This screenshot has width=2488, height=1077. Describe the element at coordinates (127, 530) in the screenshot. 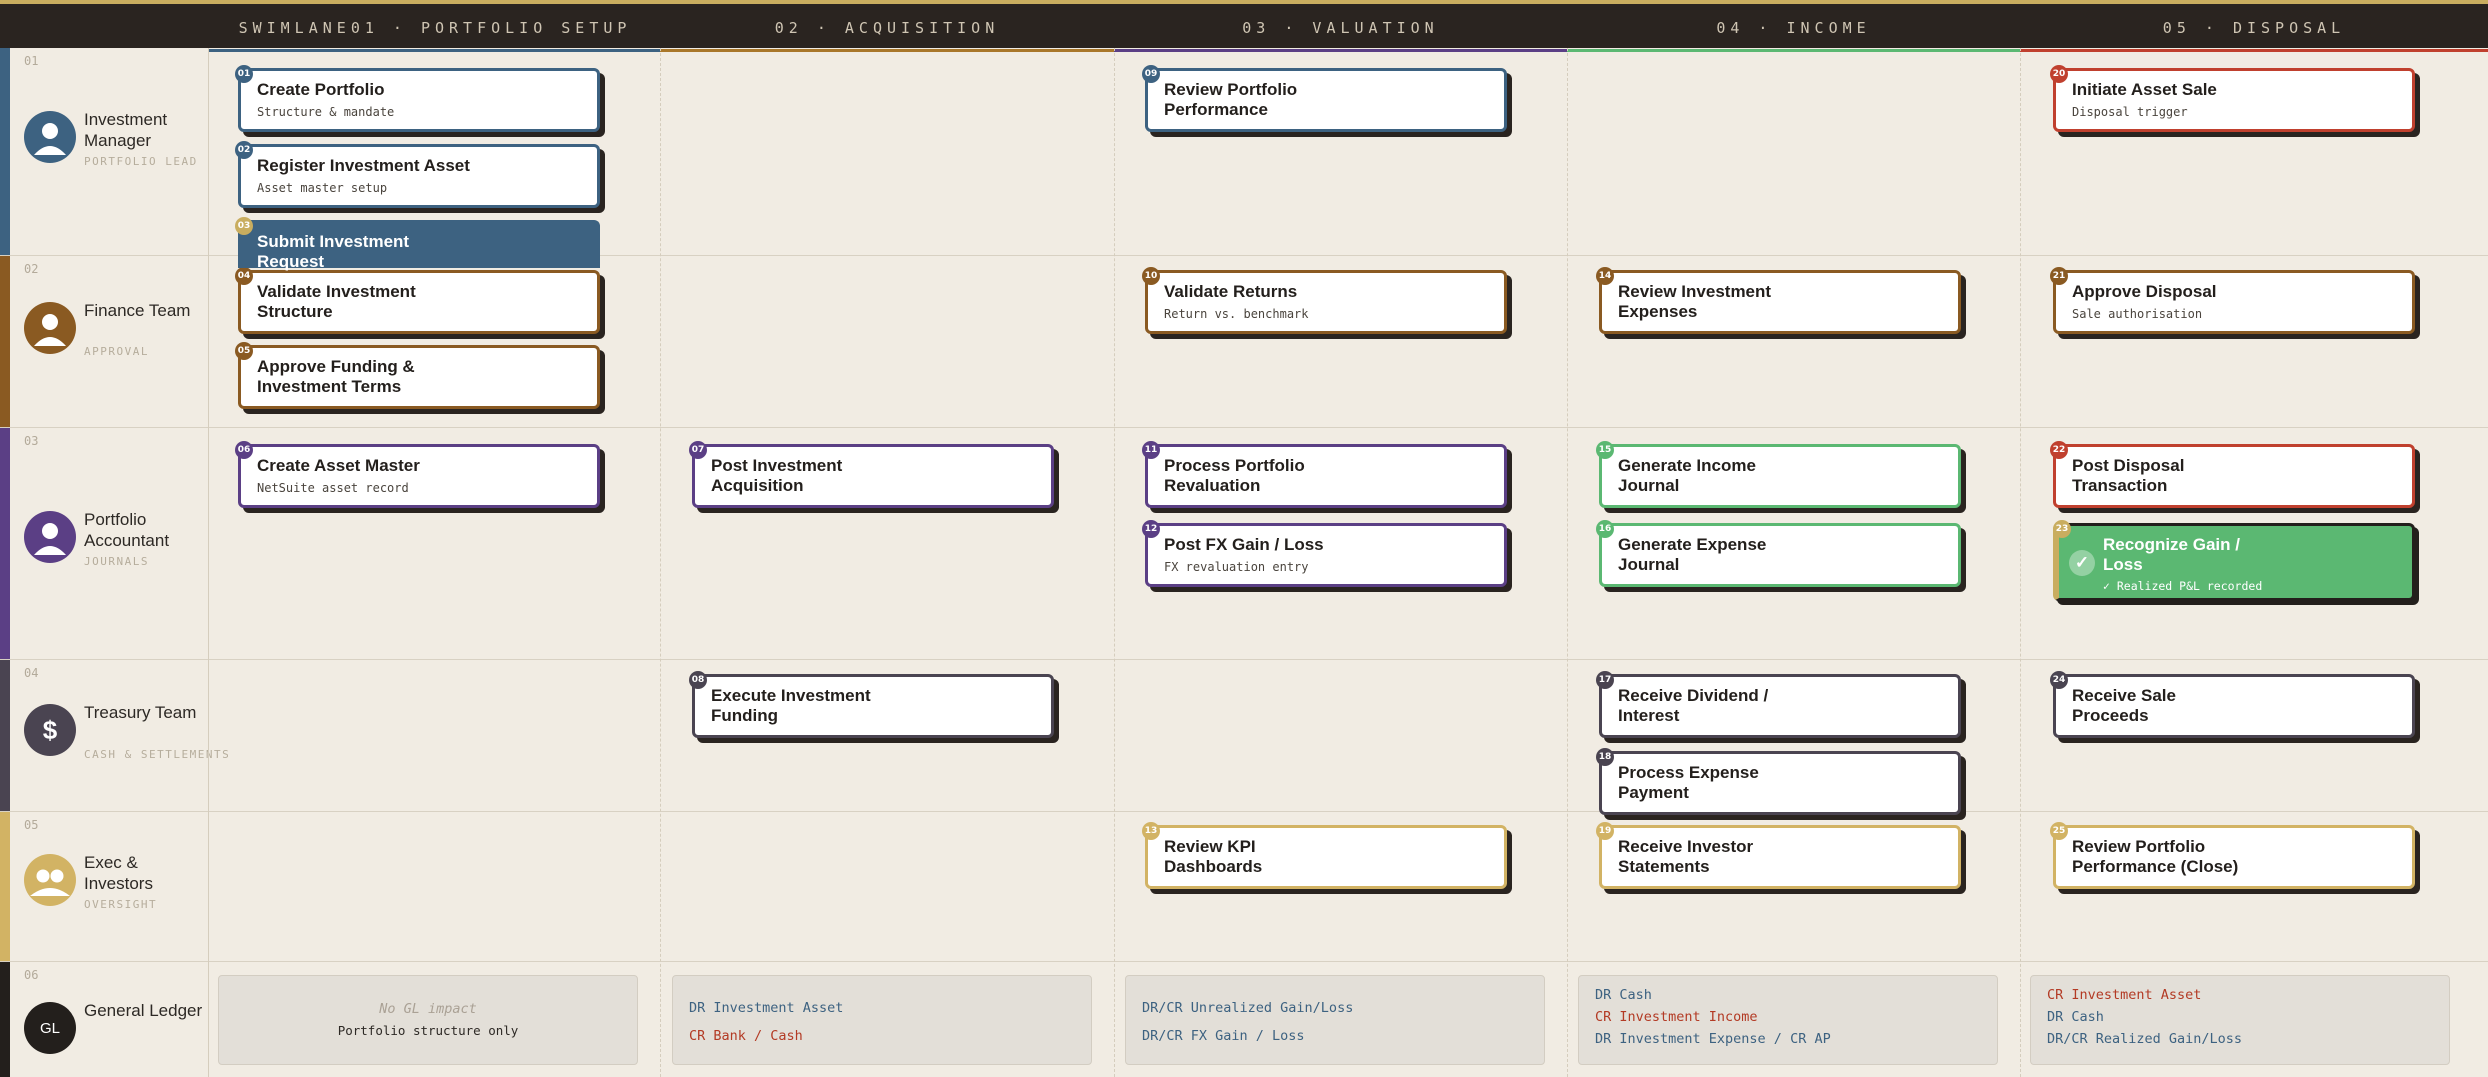

I see `lane-name: Portfolio Accountant` at that location.